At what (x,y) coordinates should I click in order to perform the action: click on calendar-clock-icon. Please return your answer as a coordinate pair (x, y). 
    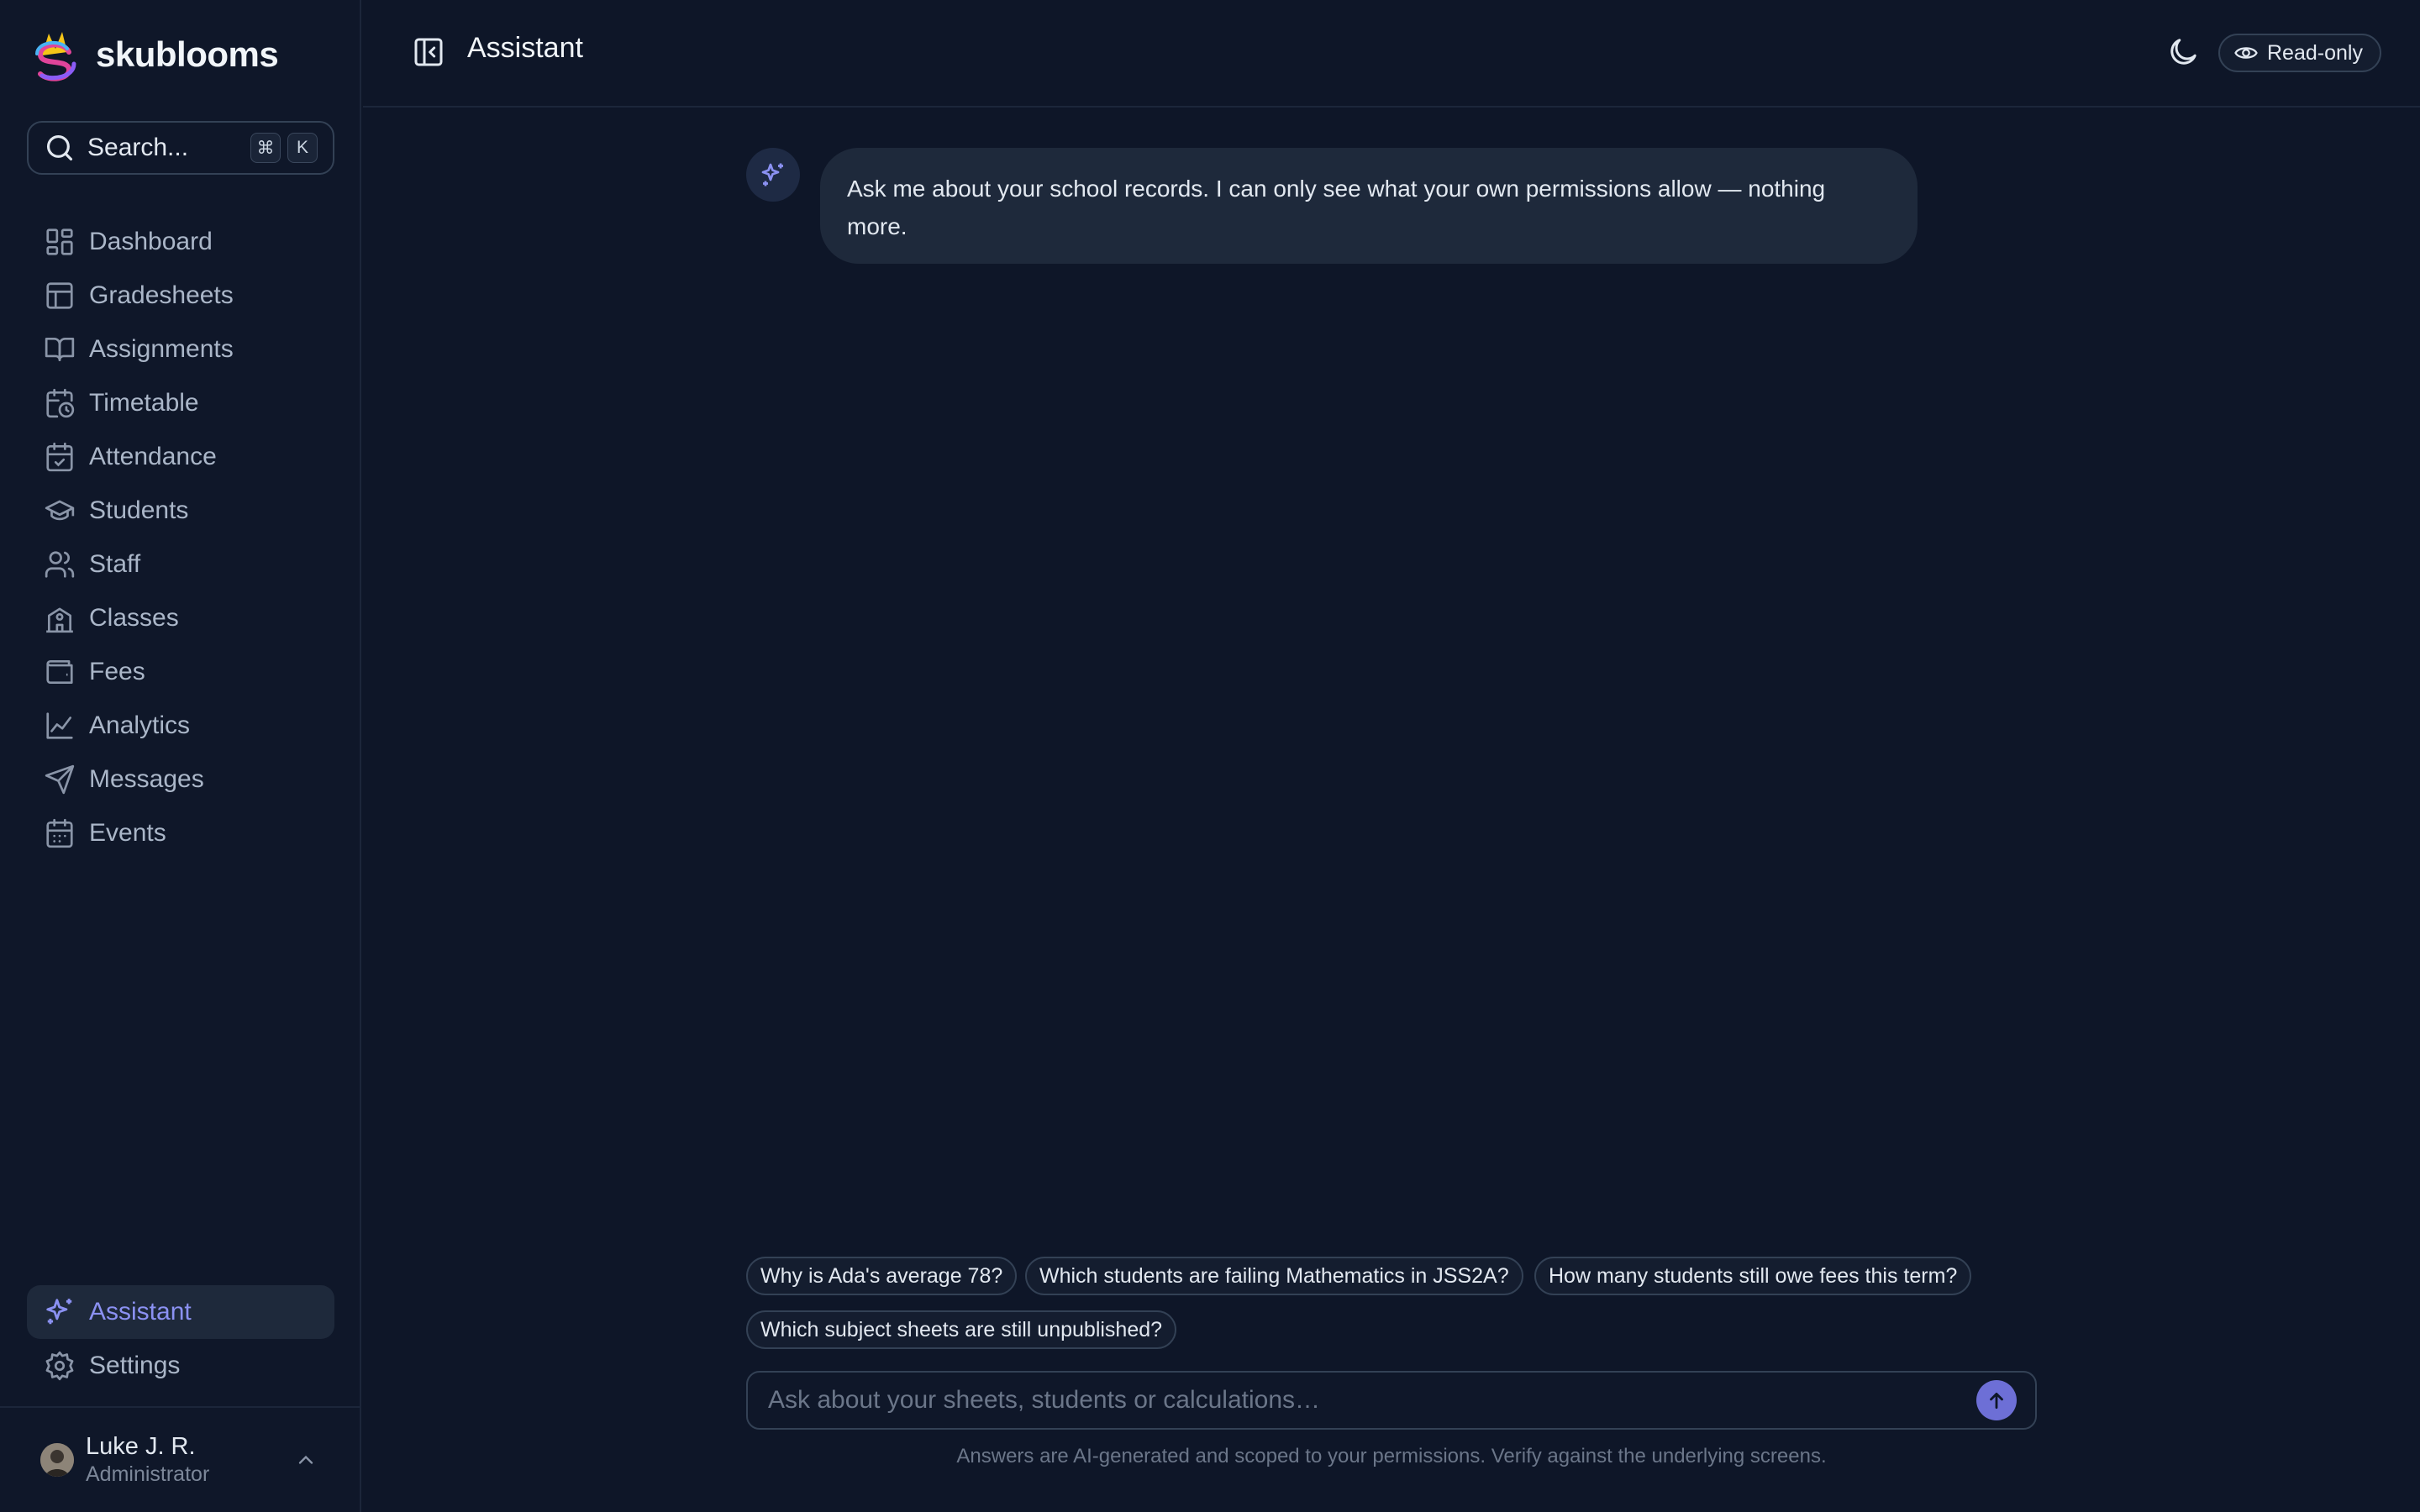
    Looking at the image, I should click on (60, 403).